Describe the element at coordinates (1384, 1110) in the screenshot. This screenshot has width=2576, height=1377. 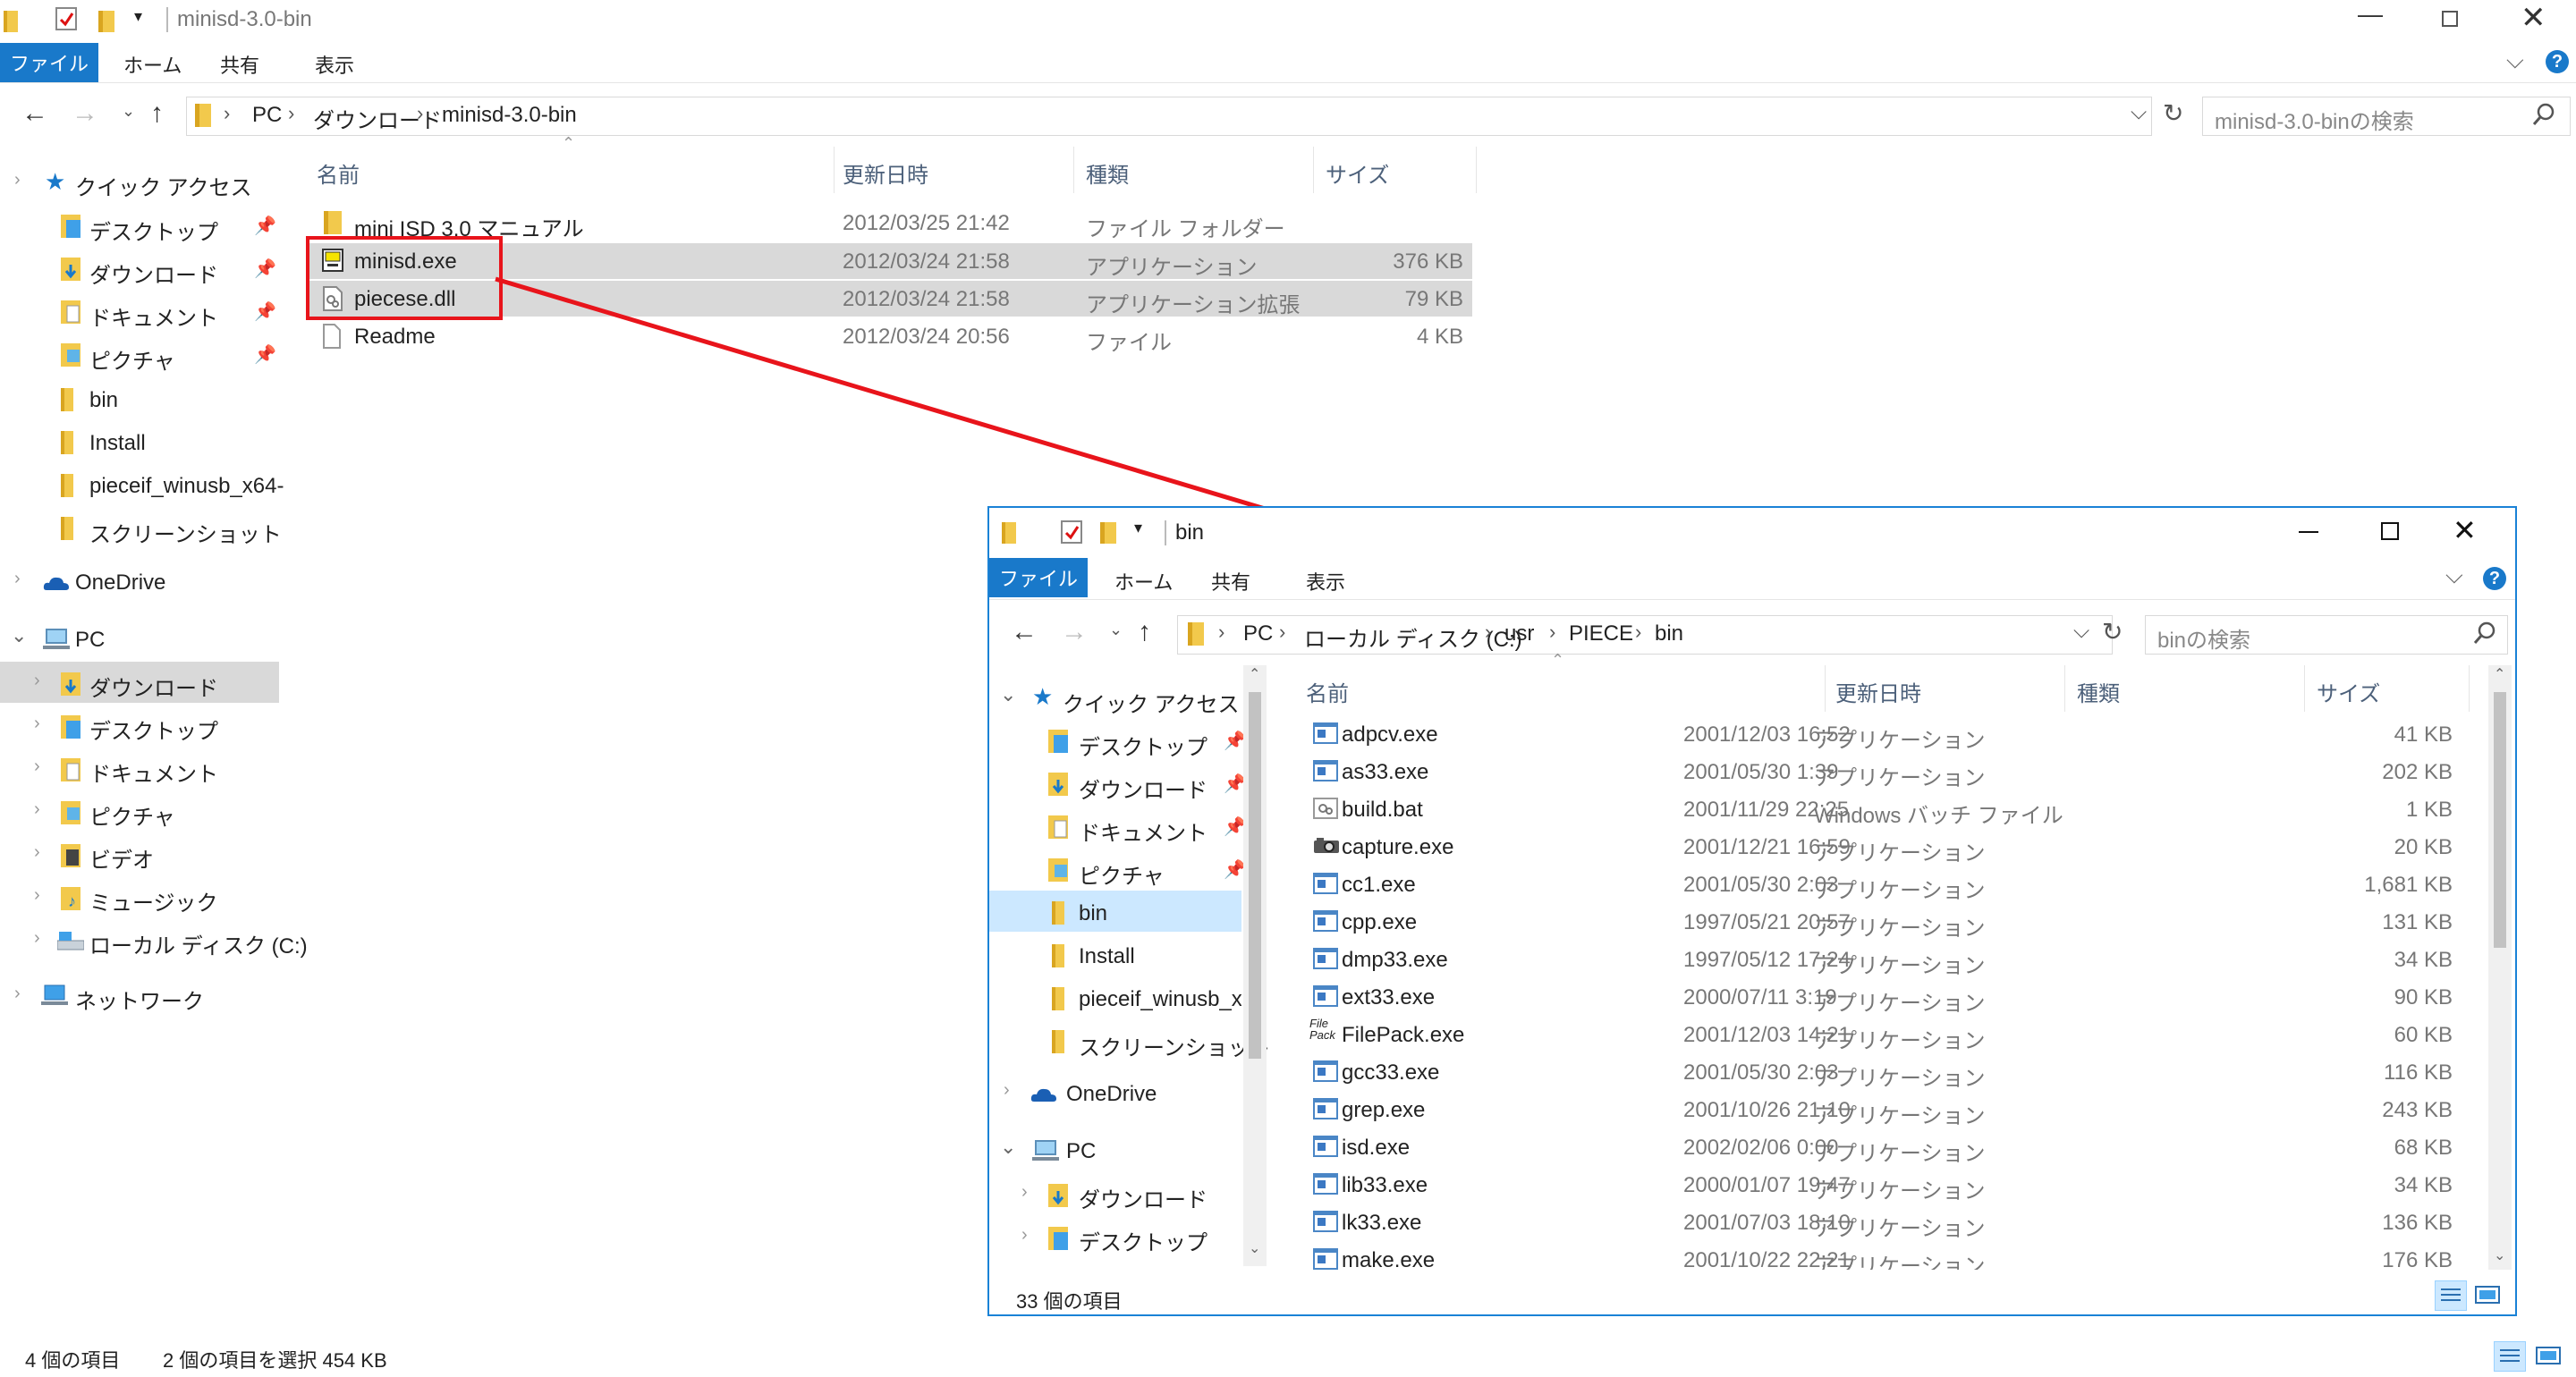
I see `file-name: grep.exe` at that location.